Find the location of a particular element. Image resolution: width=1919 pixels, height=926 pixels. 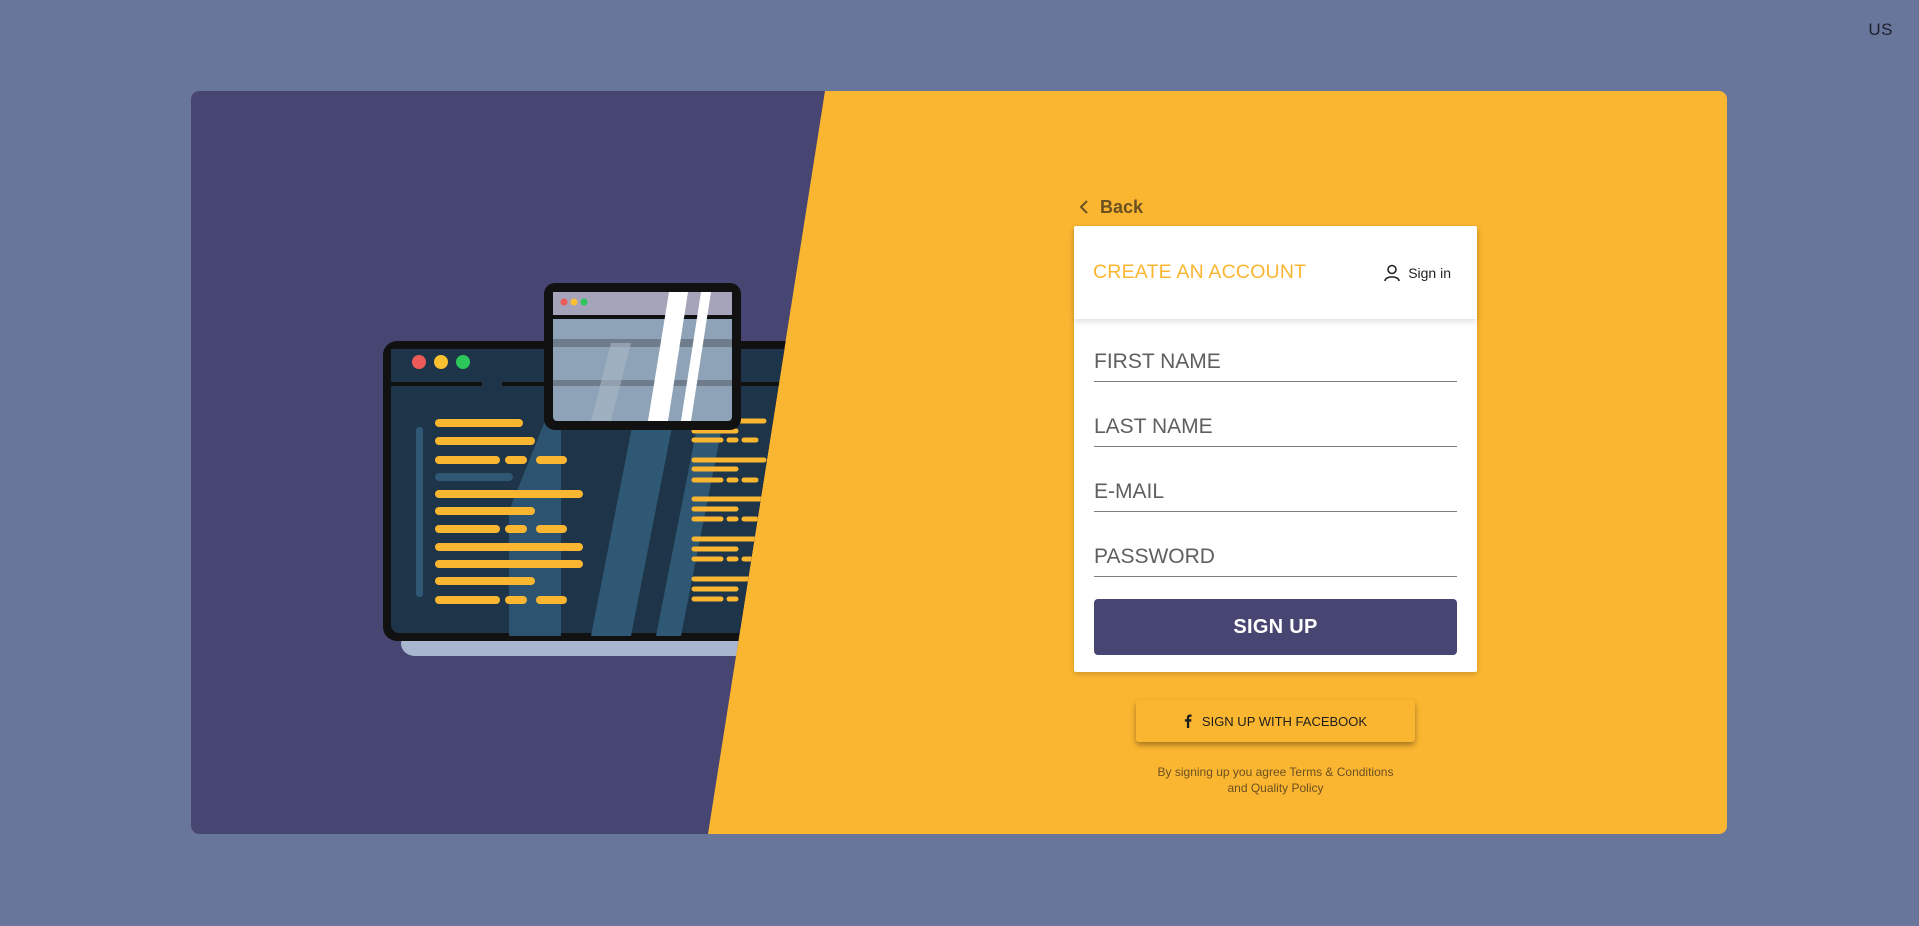

signin-label: Sign in is located at coordinates (1429, 272).